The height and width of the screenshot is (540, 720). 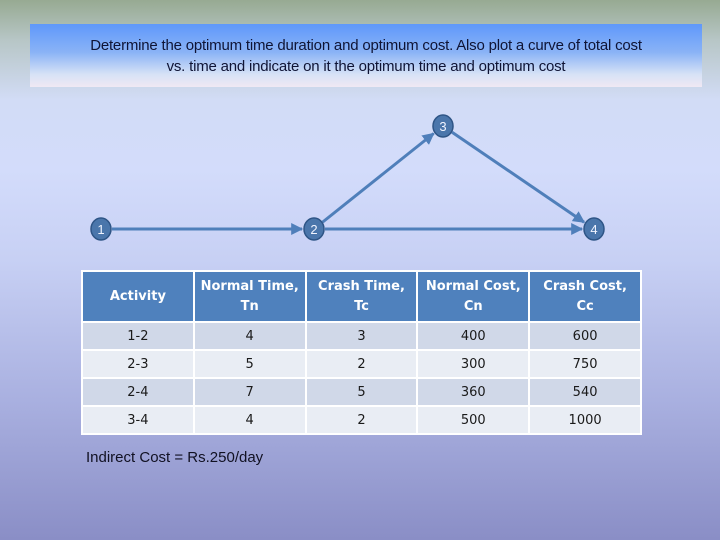 I want to click on header-normal-cost: Normal Cost, Cn, so click(x=473, y=296).